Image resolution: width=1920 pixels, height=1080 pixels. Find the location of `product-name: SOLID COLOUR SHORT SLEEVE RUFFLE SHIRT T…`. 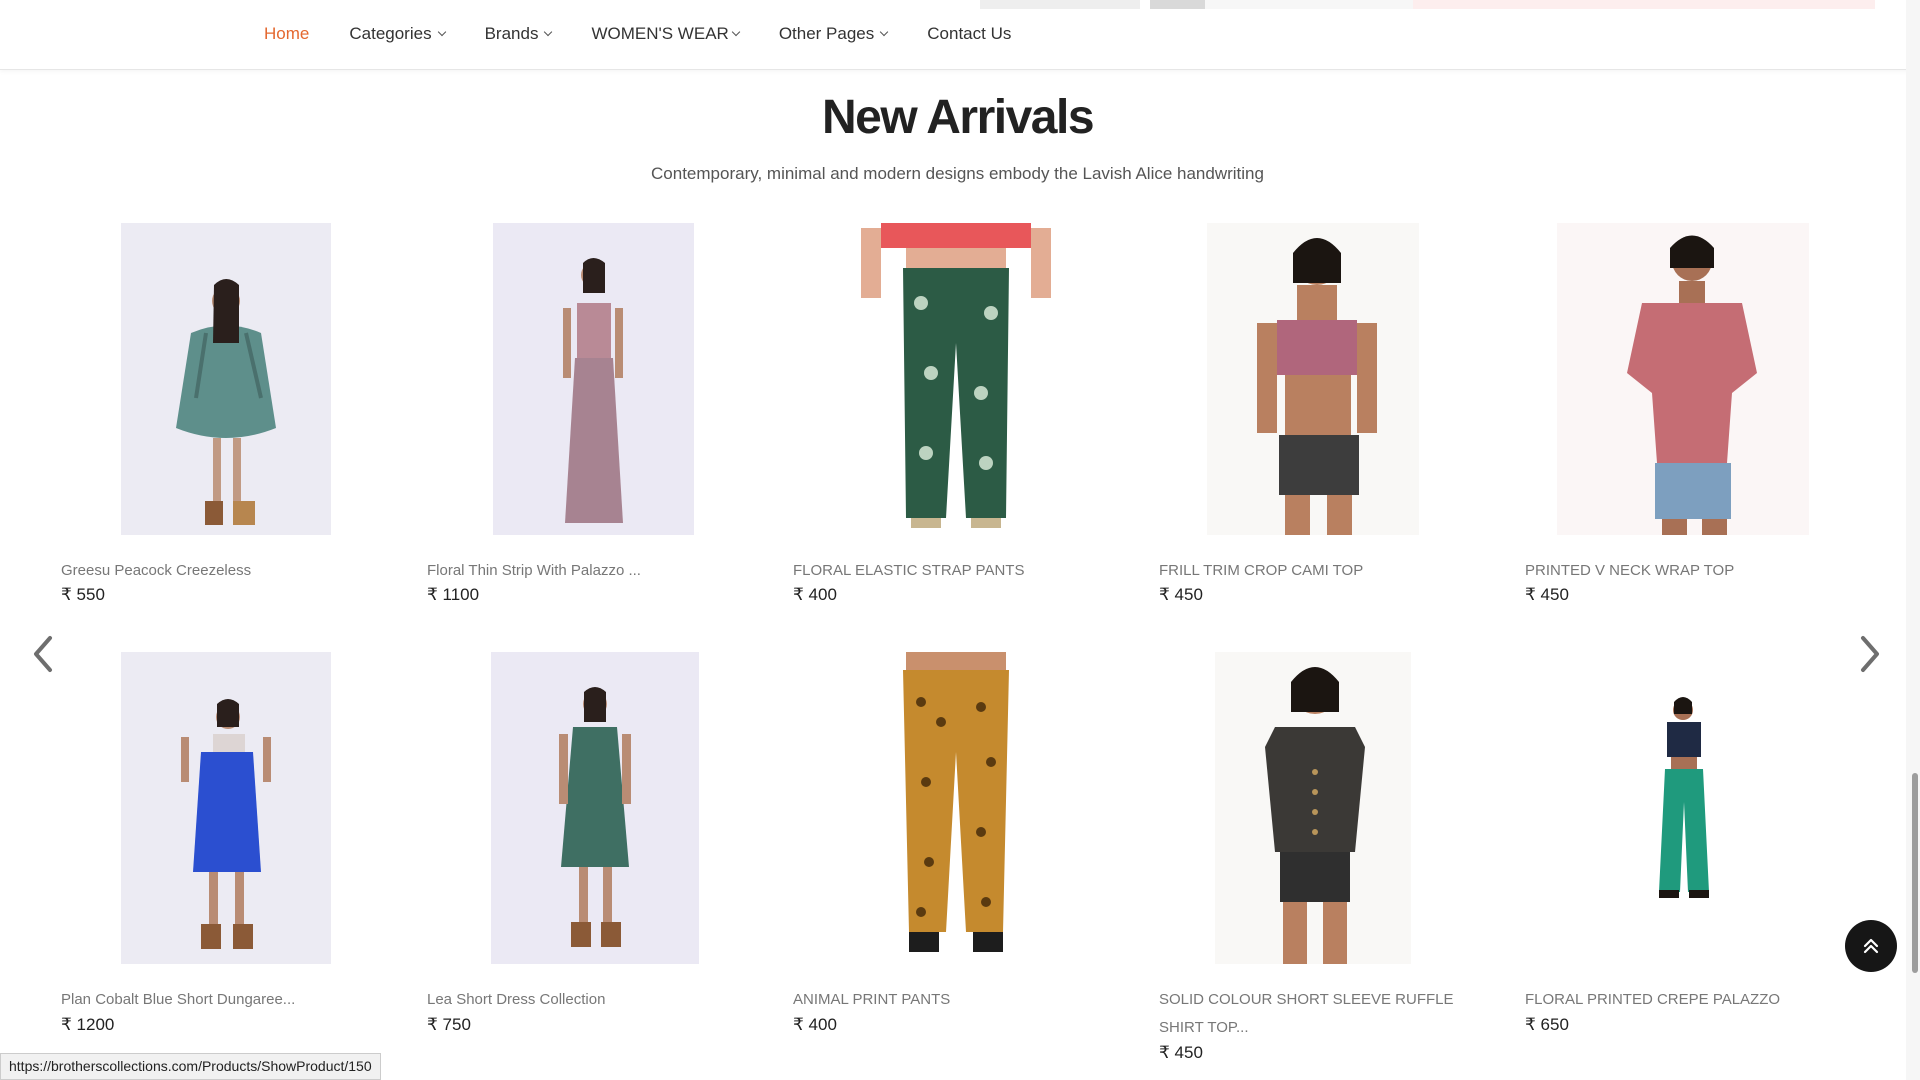

product-name: SOLID COLOUR SHORT SLEEVE RUFFLE SHIRT T… is located at coordinates (1314, 1014).